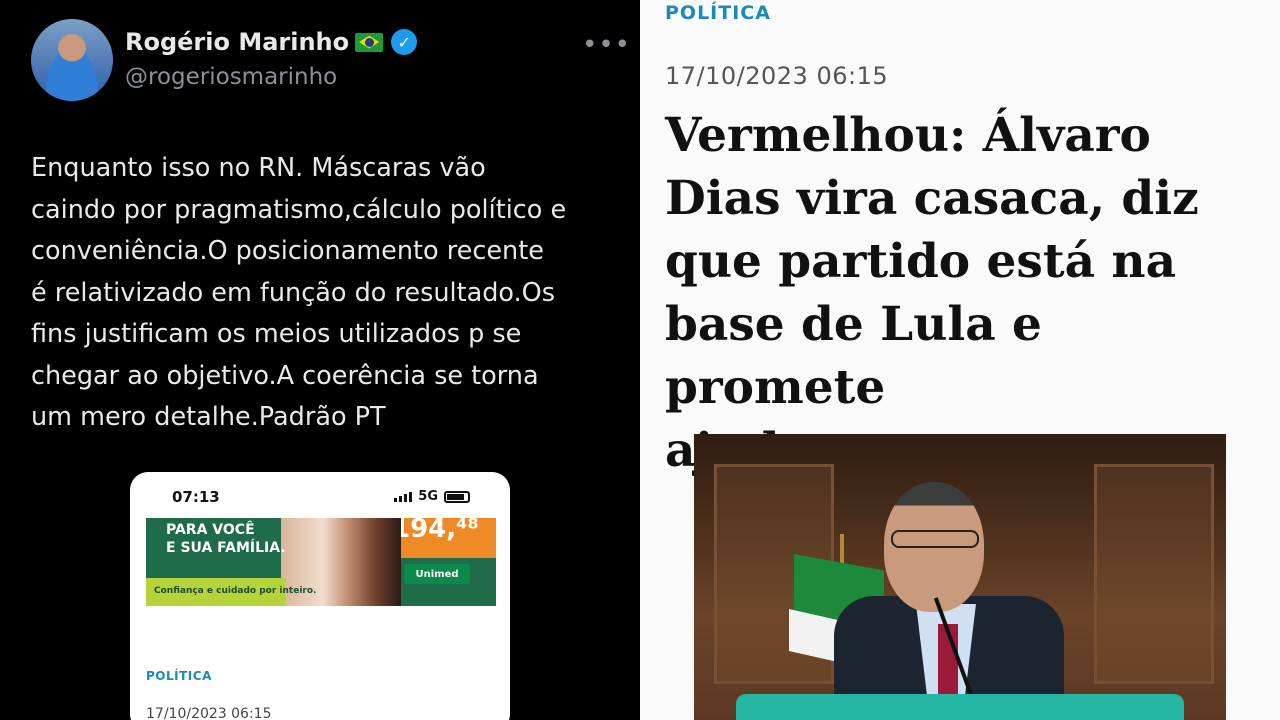 The width and height of the screenshot is (1280, 720). Describe the element at coordinates (226, 548) in the screenshot. I see `ad-line-2: E SUA FAMÍLIA.` at that location.